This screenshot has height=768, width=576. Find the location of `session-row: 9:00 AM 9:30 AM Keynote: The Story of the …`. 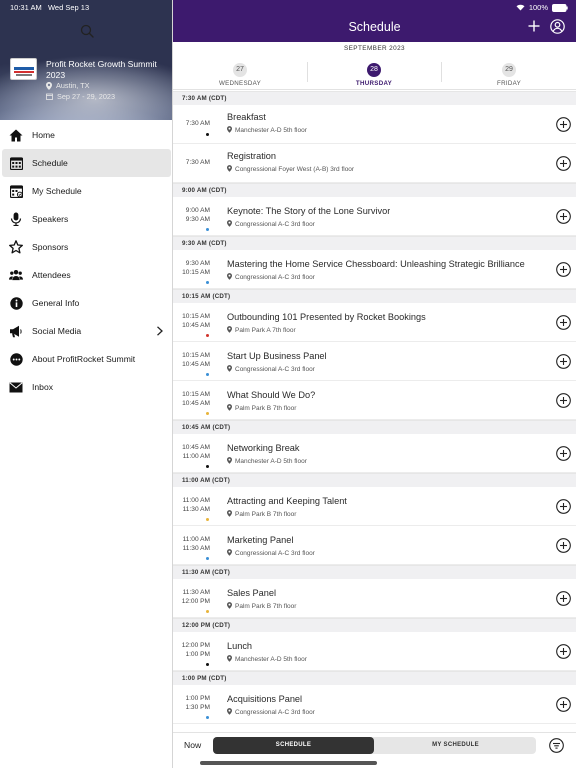

session-row: 9:00 AM 9:30 AM Keynote: The Story of the … is located at coordinates (374, 216).